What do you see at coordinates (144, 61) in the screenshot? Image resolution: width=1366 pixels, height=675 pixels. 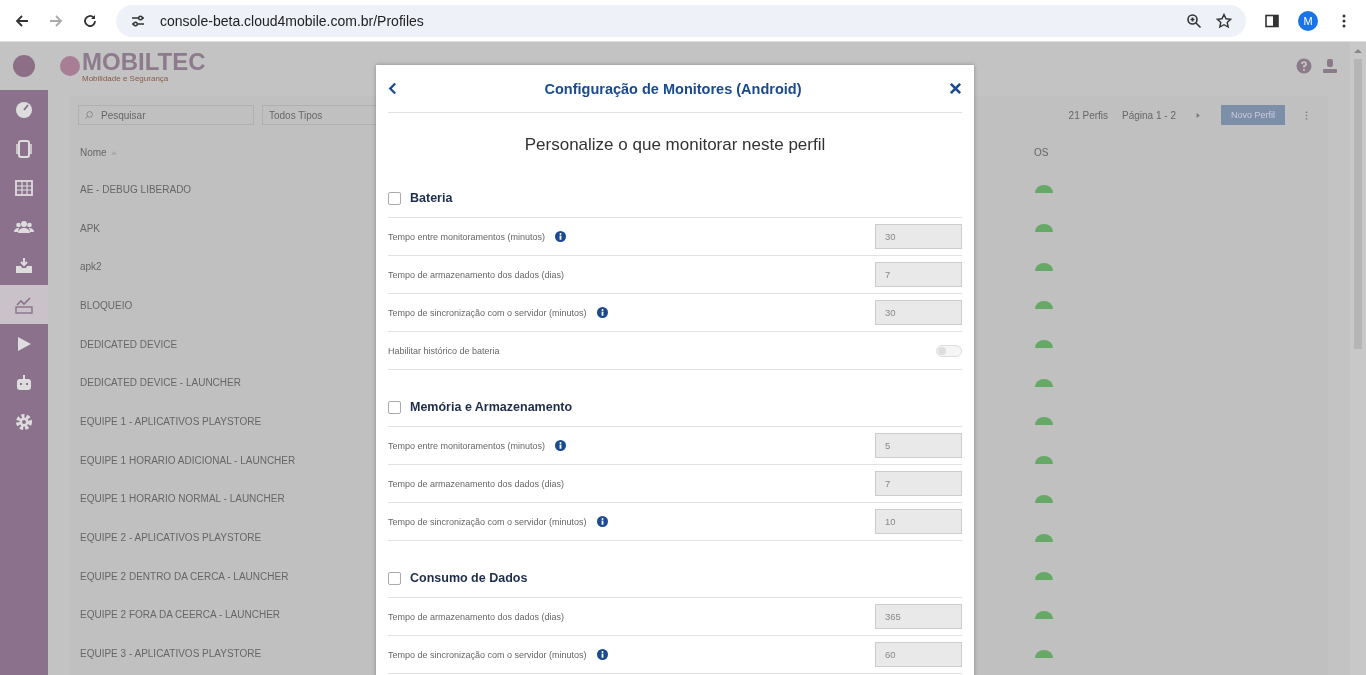 I see `logo-text: MOBILTEC` at bounding box center [144, 61].